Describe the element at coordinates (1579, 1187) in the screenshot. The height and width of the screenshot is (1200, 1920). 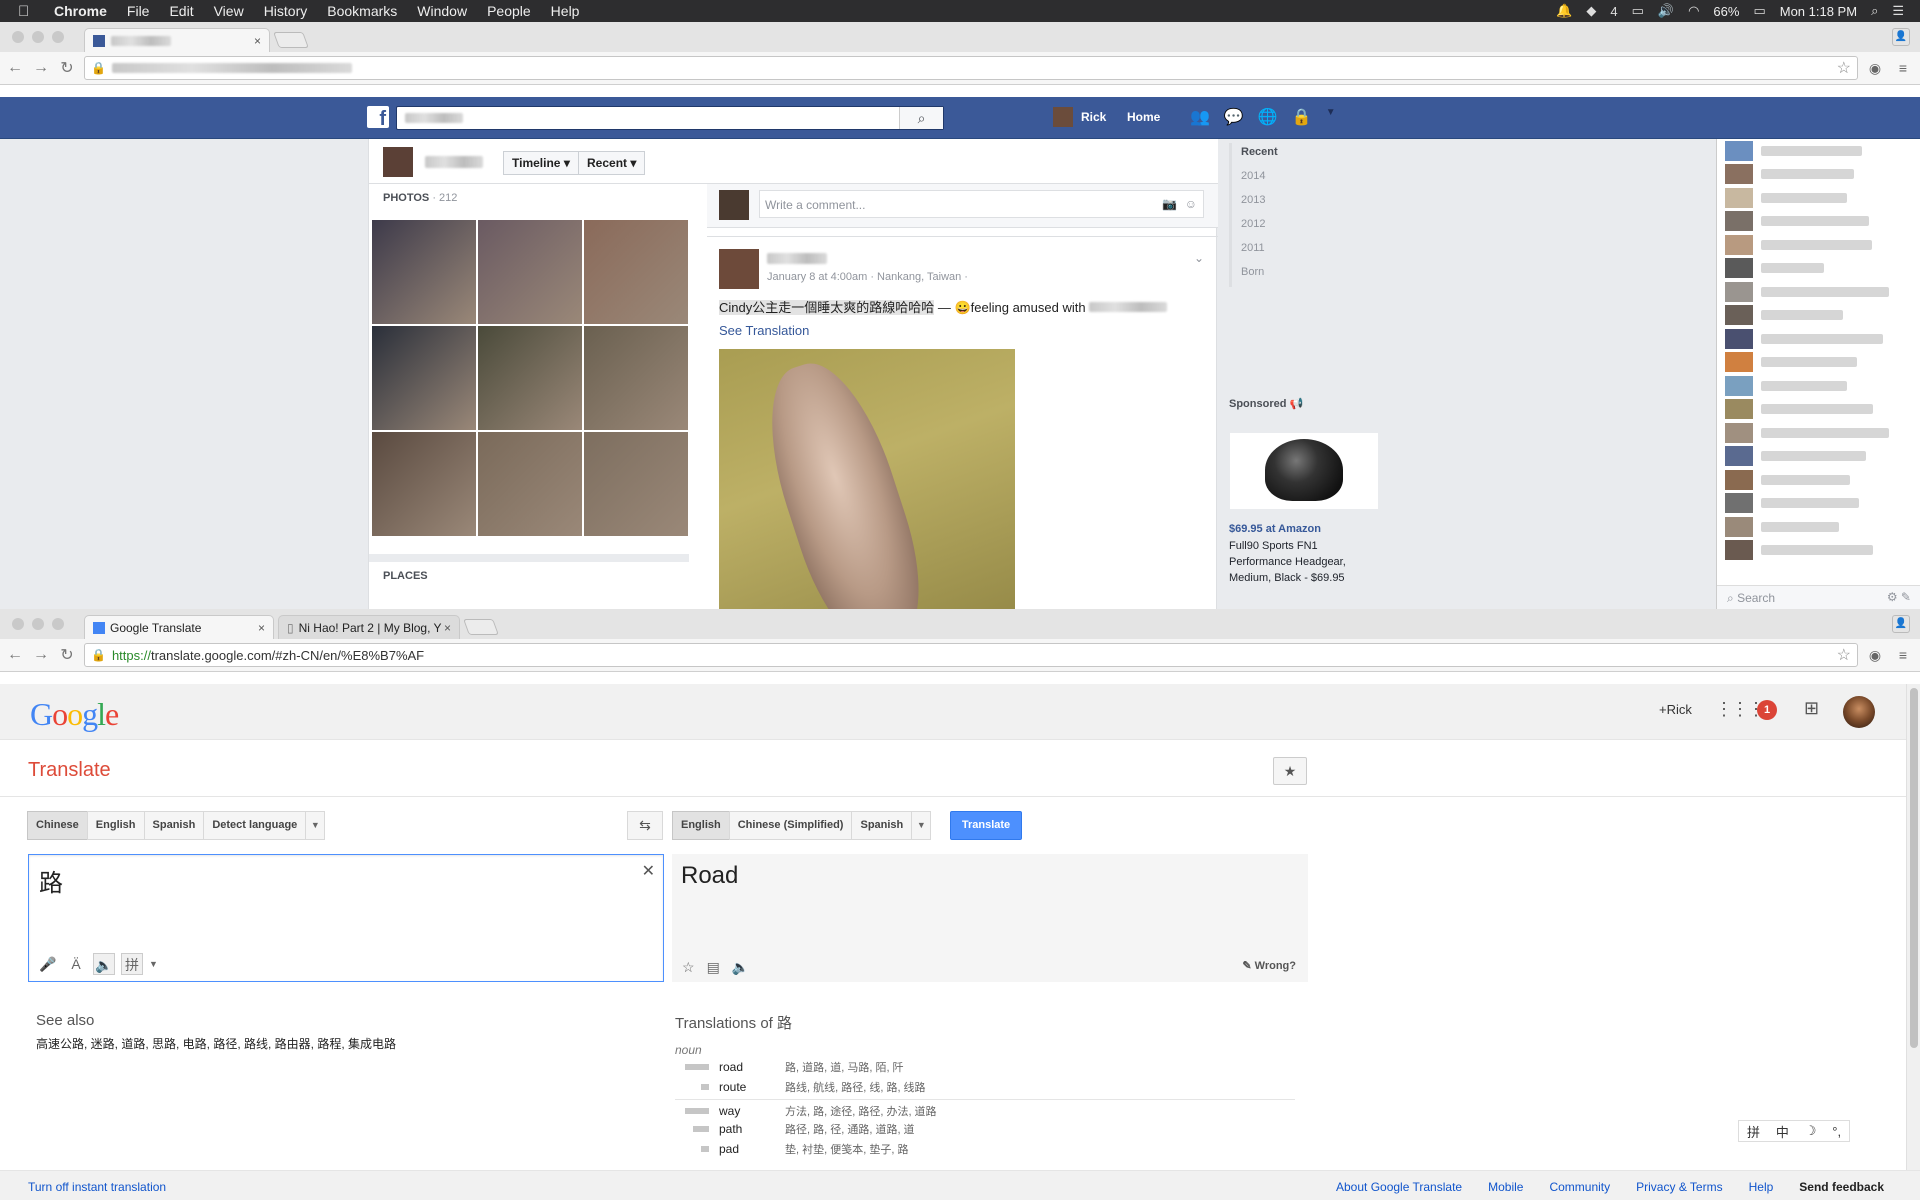
I see `footer-link-community: Community` at that location.